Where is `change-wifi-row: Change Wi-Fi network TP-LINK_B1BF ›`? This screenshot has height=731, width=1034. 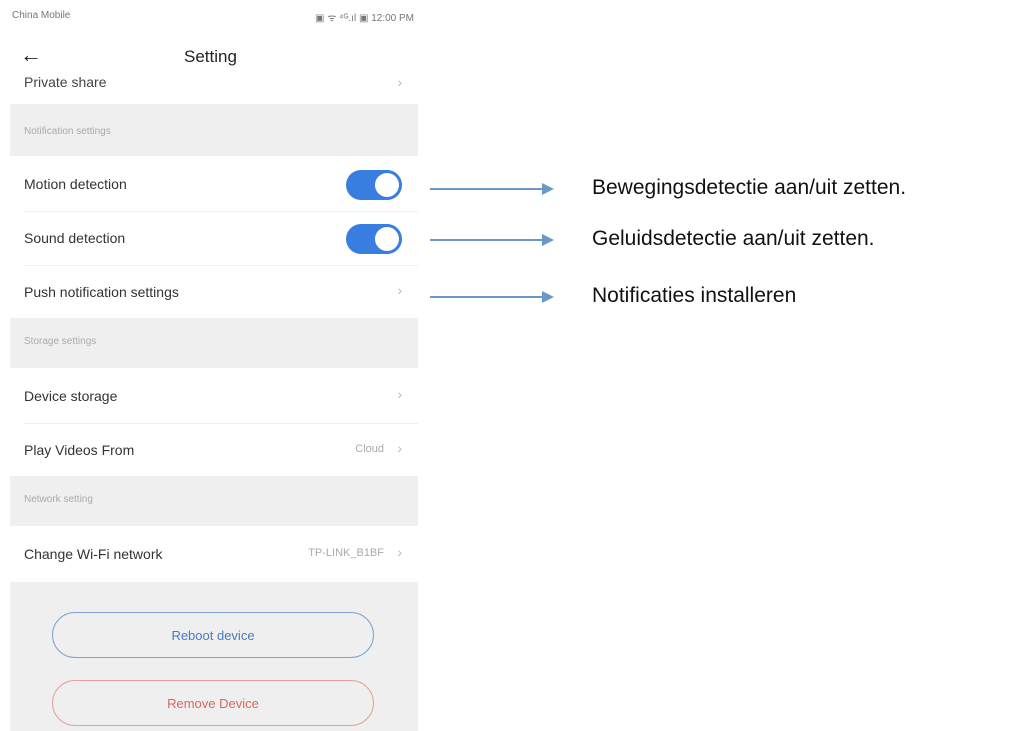
change-wifi-row: Change Wi-Fi network TP-LINK_B1BF › is located at coordinates (214, 554).